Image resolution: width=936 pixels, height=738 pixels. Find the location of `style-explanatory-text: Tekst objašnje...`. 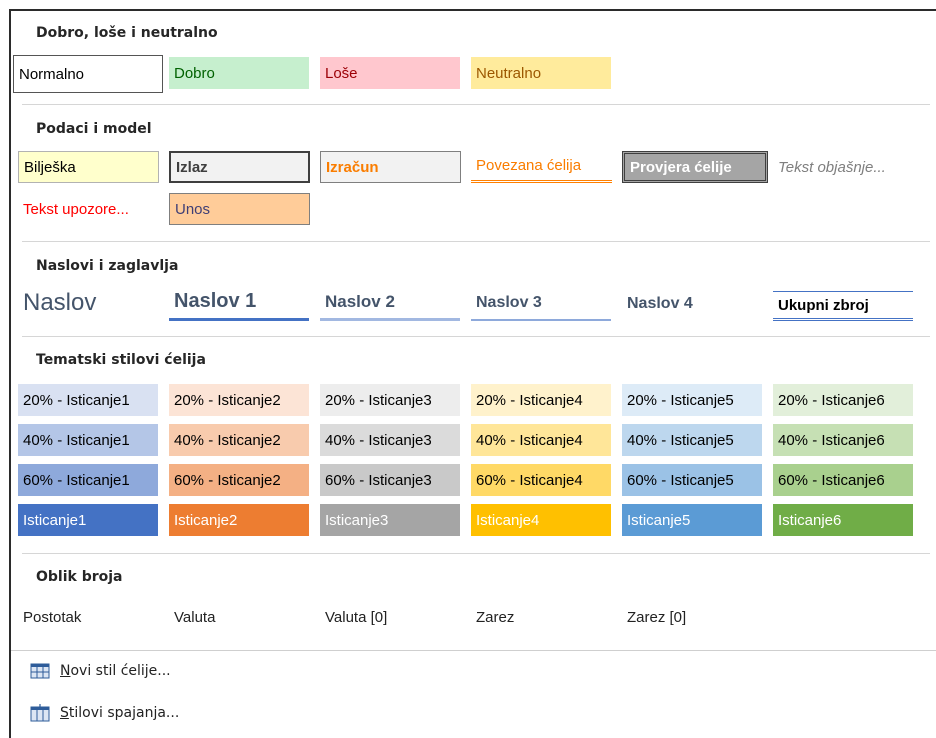

style-explanatory-text: Tekst objašnje... is located at coordinates (843, 167).